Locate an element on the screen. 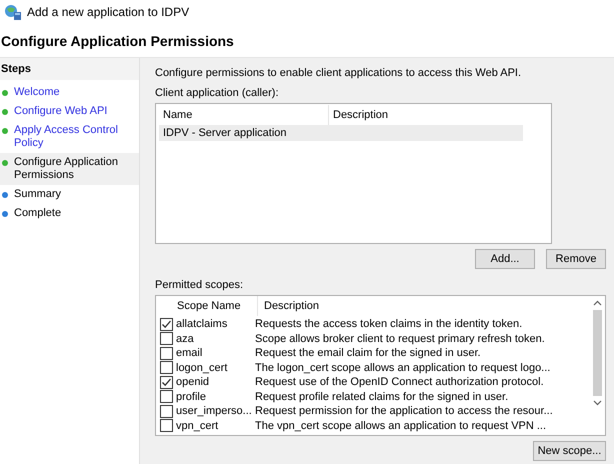  scope-name: profile is located at coordinates (191, 396).